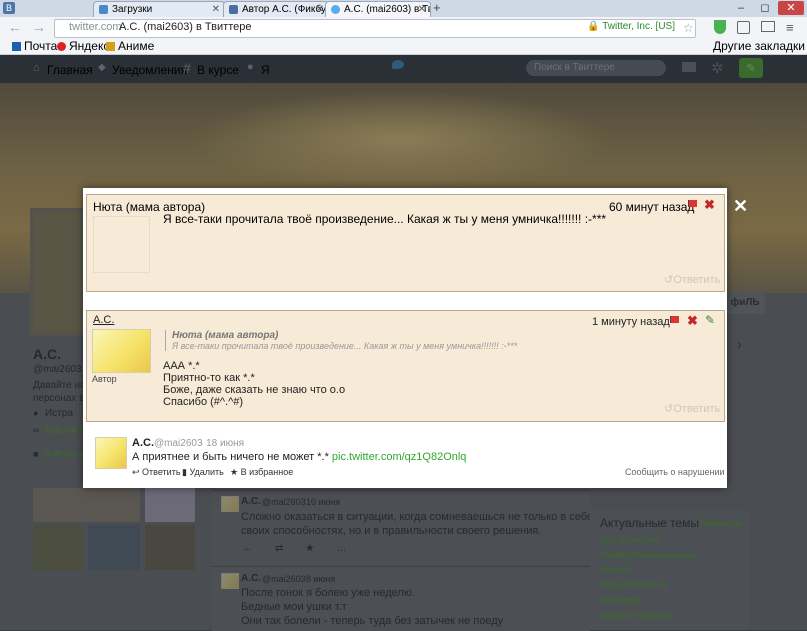  I want to click on tab-label: Загрузки, so click(132, 9).